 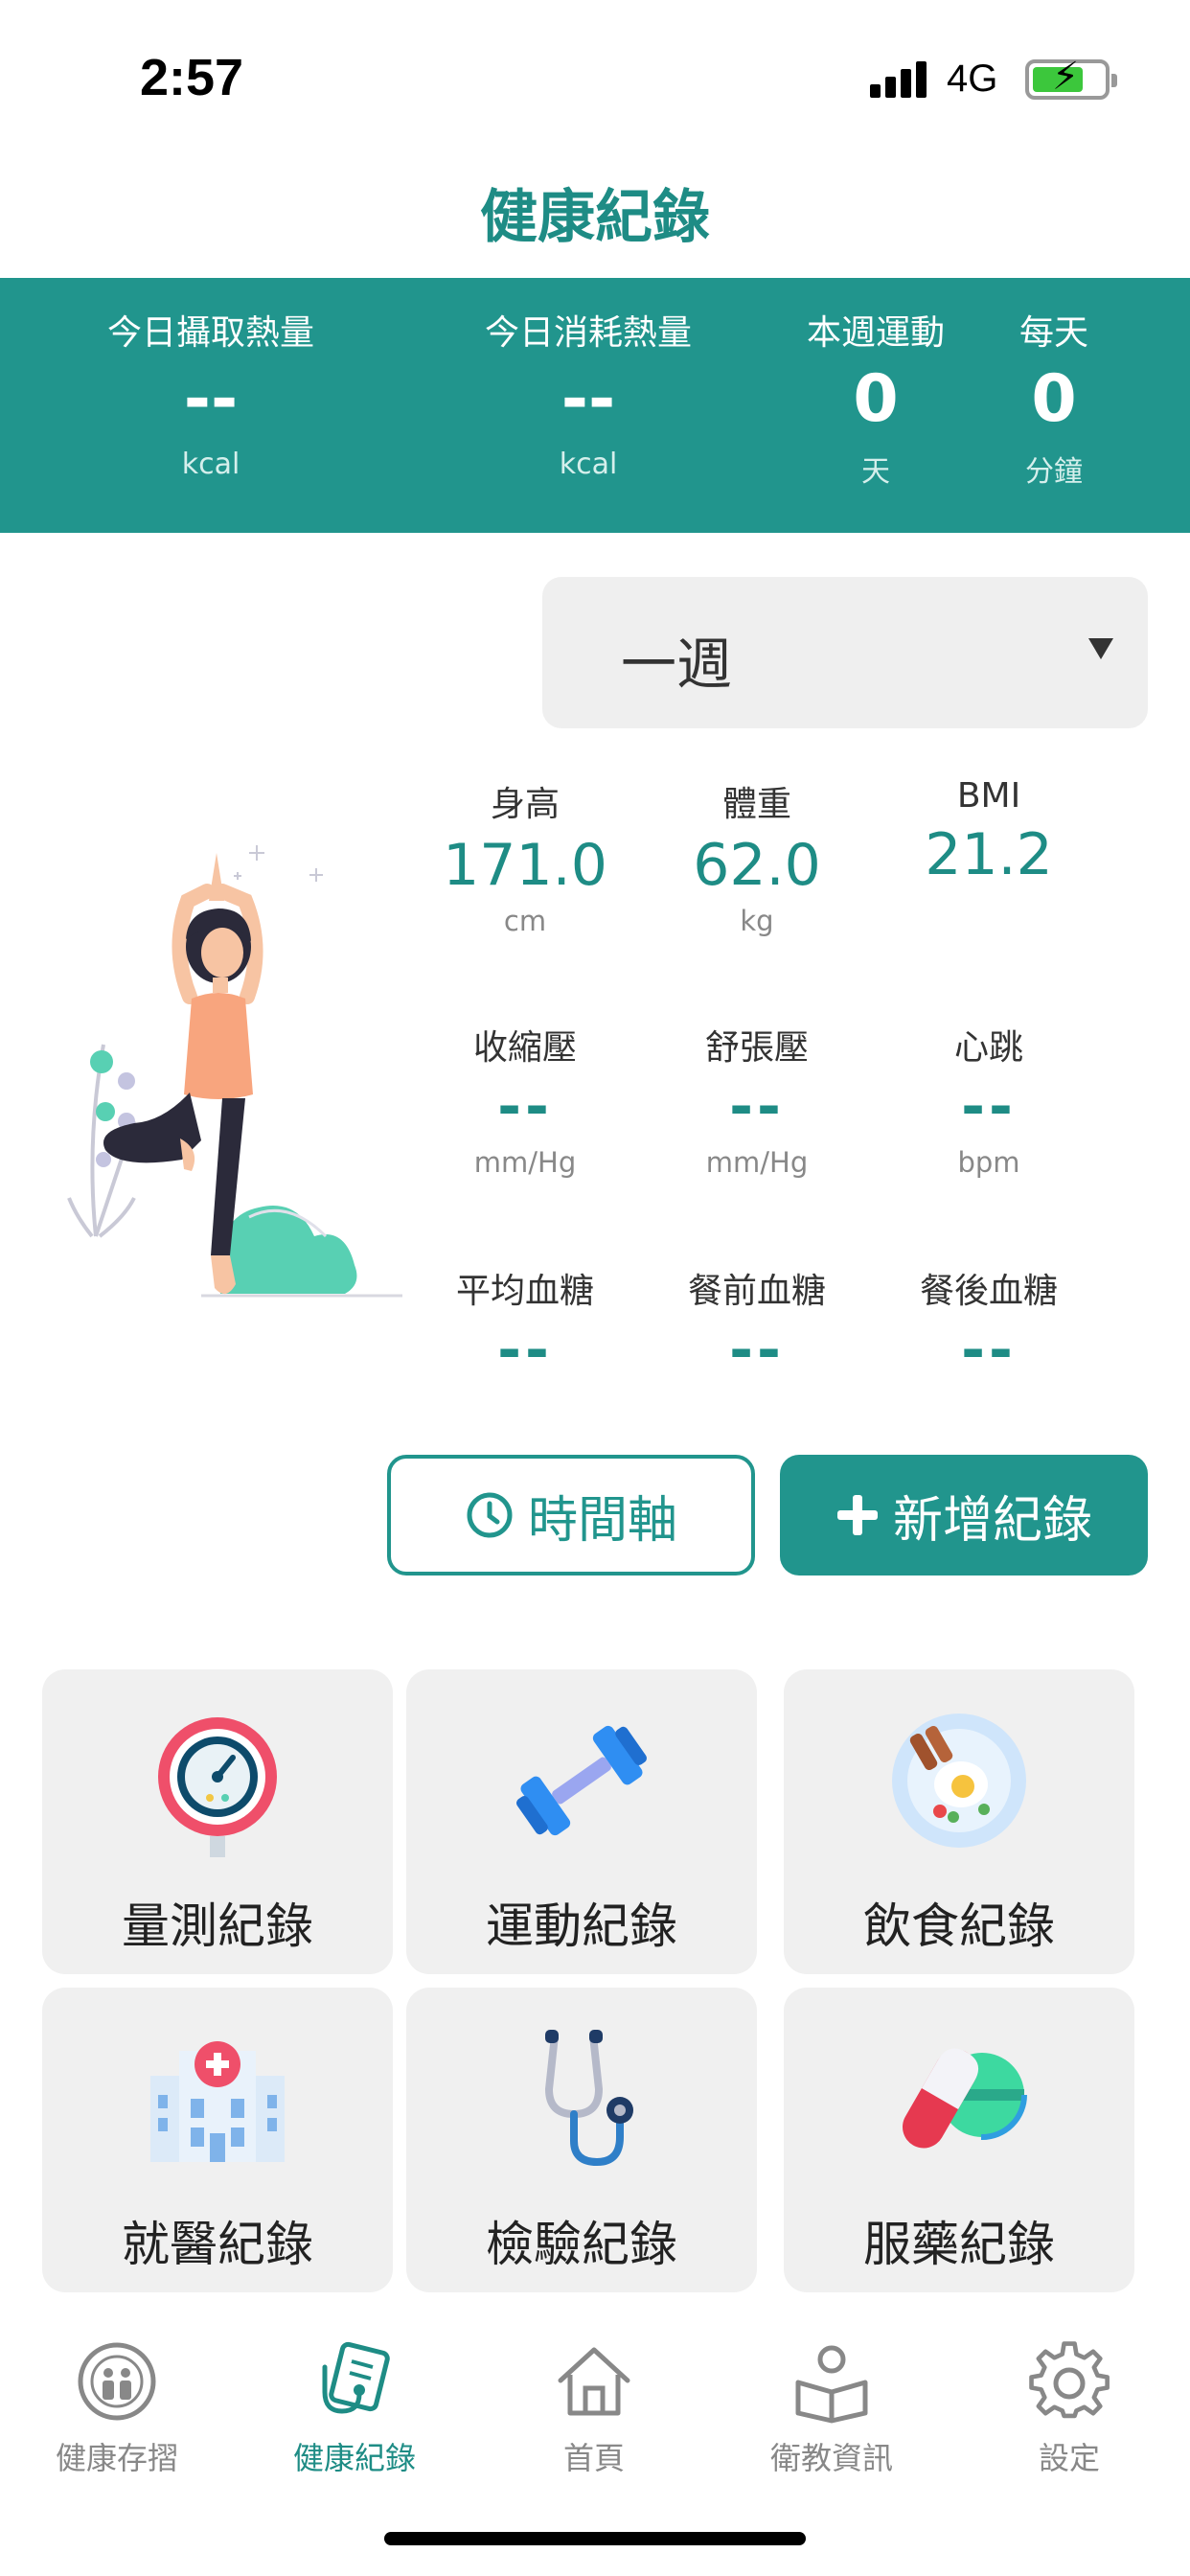 I want to click on tile-measurement-record: 量測紀錄, so click(x=218, y=1821).